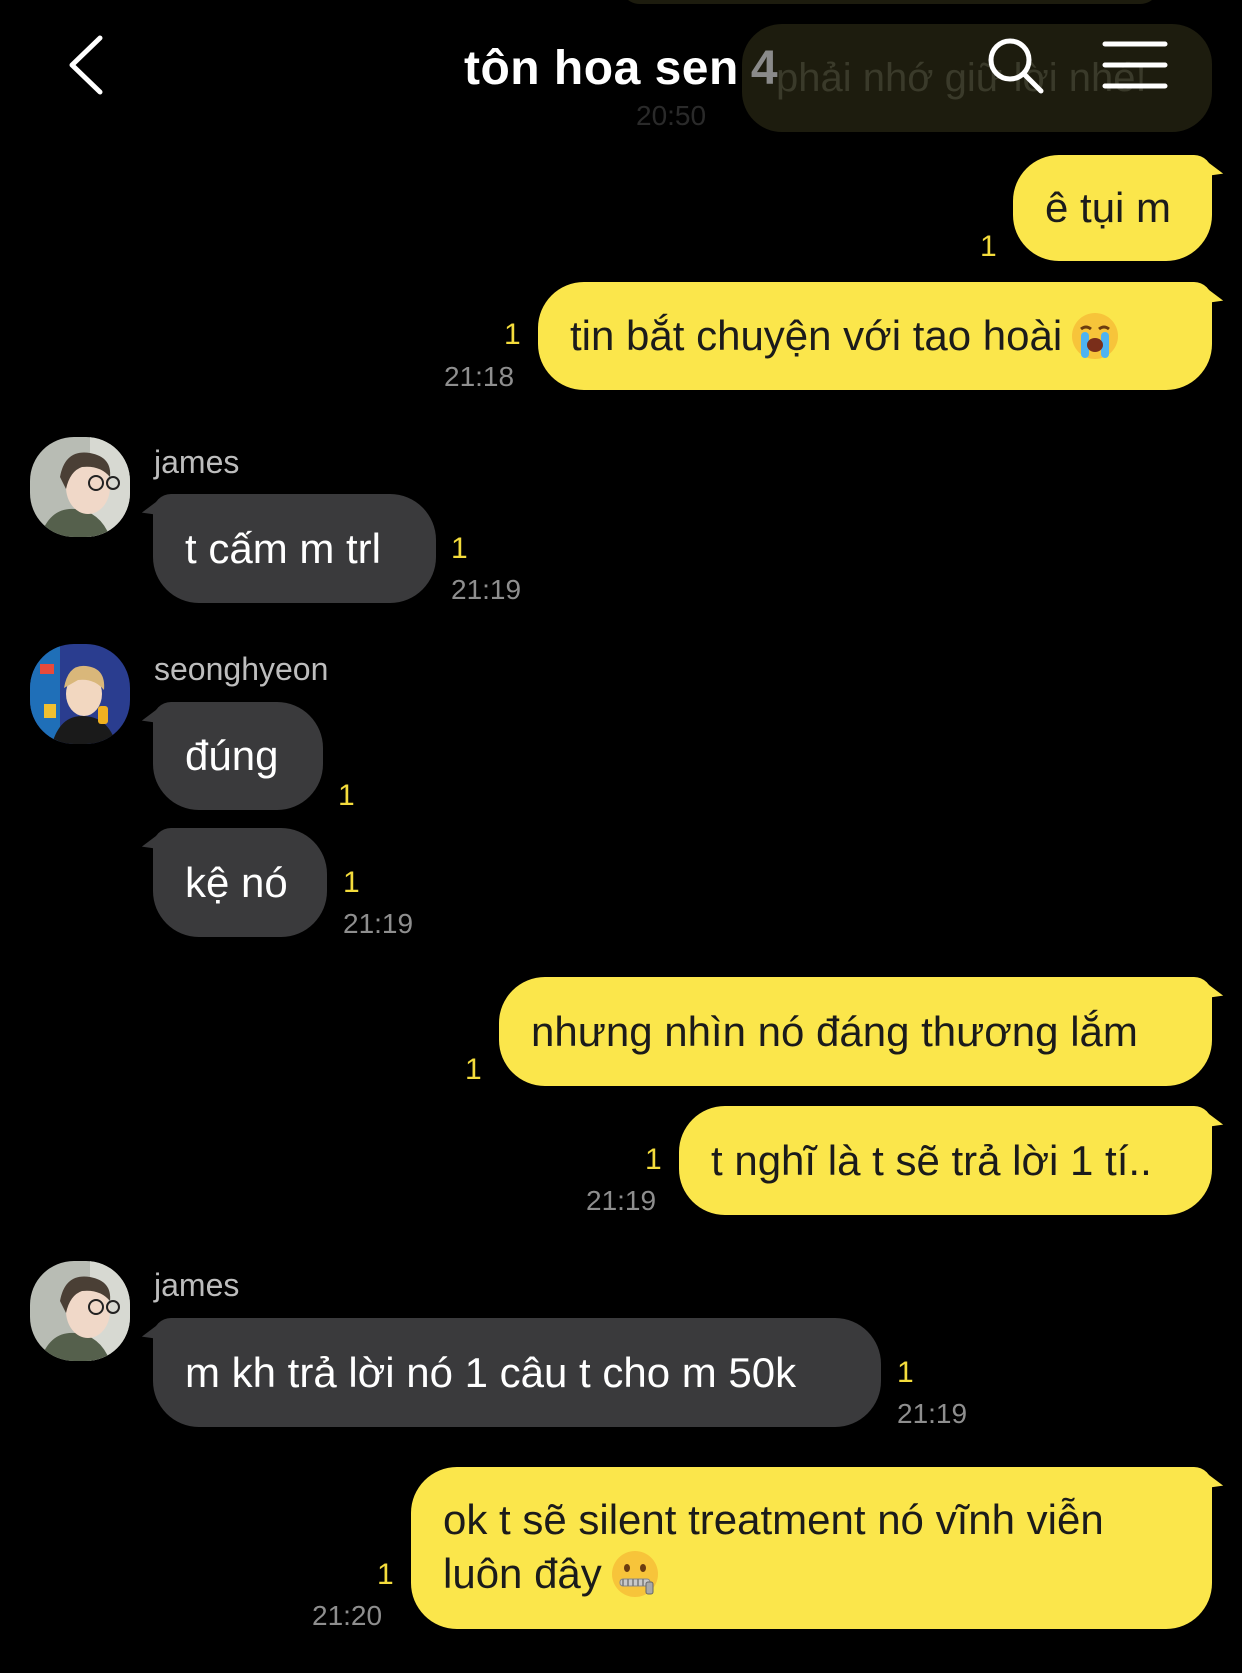  I want to click on menu-button, so click(1135, 65).